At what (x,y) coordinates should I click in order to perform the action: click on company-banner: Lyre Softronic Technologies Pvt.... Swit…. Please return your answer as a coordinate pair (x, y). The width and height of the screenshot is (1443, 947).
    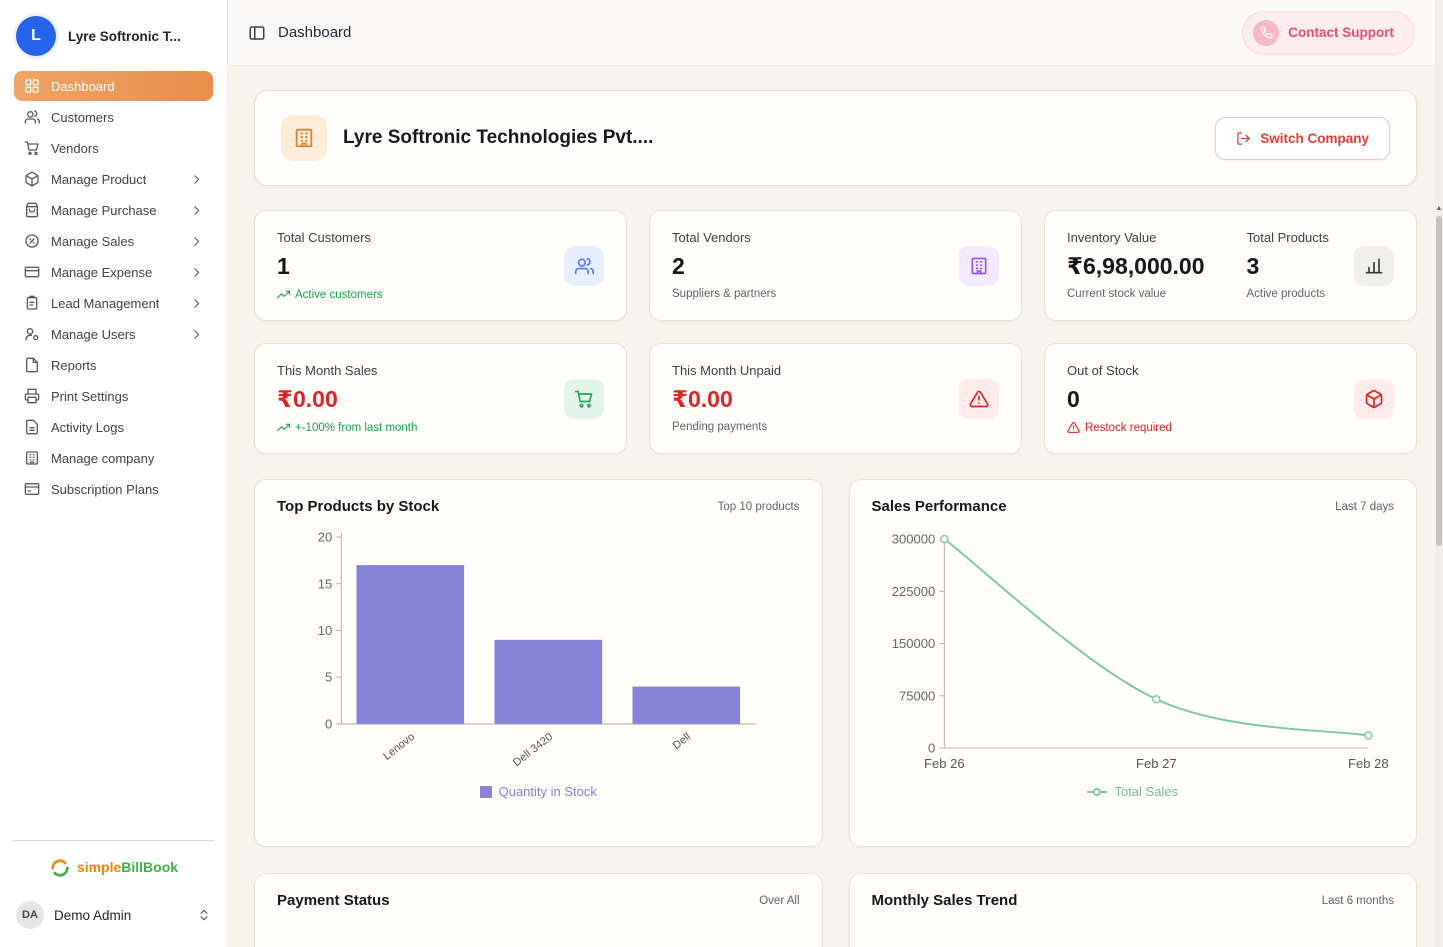
    Looking at the image, I should click on (835, 138).